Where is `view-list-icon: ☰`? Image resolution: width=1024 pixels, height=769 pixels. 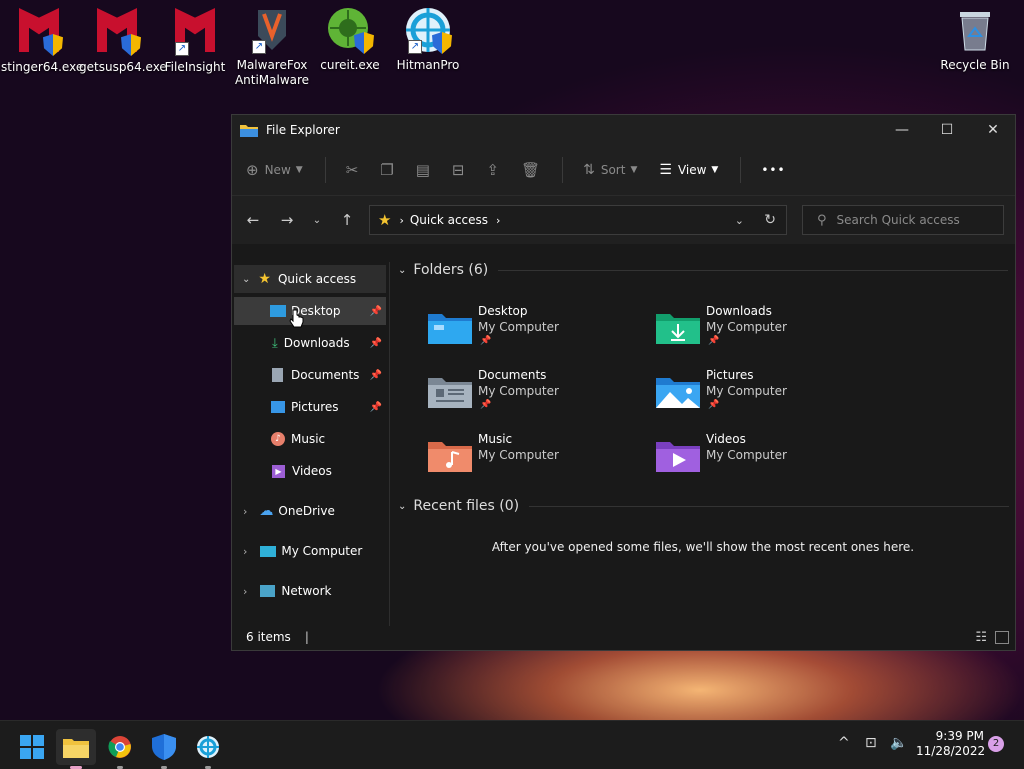 view-list-icon: ☰ is located at coordinates (665, 170).